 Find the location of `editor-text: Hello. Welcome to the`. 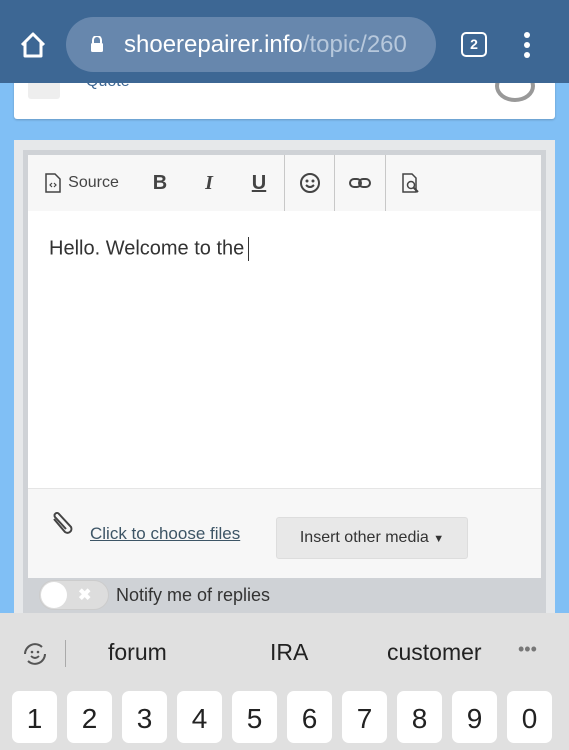

editor-text: Hello. Welcome to the is located at coordinates (147, 248).